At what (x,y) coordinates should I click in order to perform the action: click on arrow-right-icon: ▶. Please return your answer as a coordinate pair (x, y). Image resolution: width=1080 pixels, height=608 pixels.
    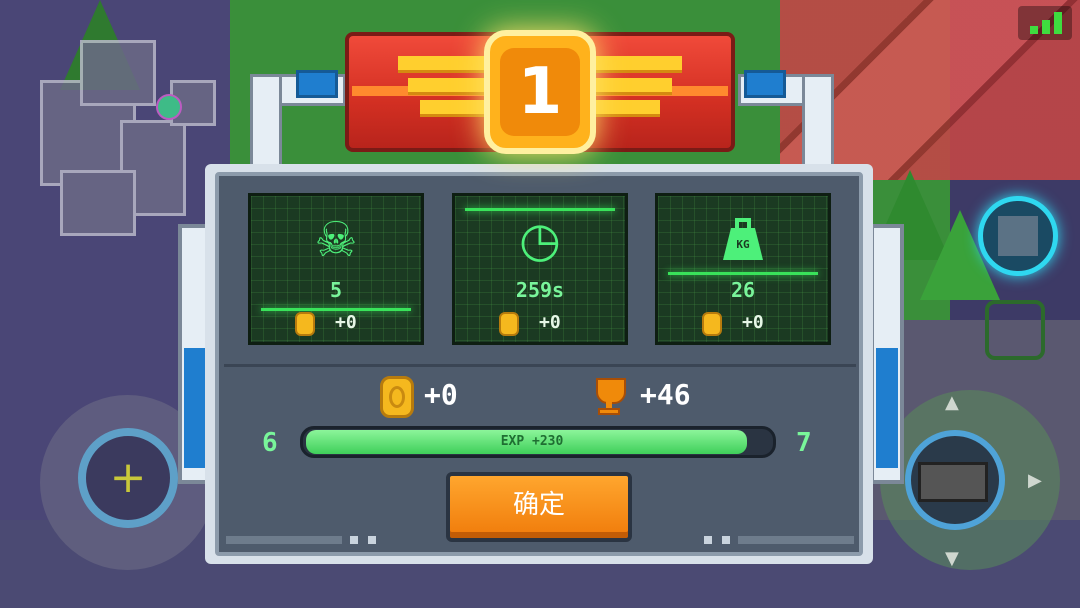
    Looking at the image, I should click on (1035, 480).